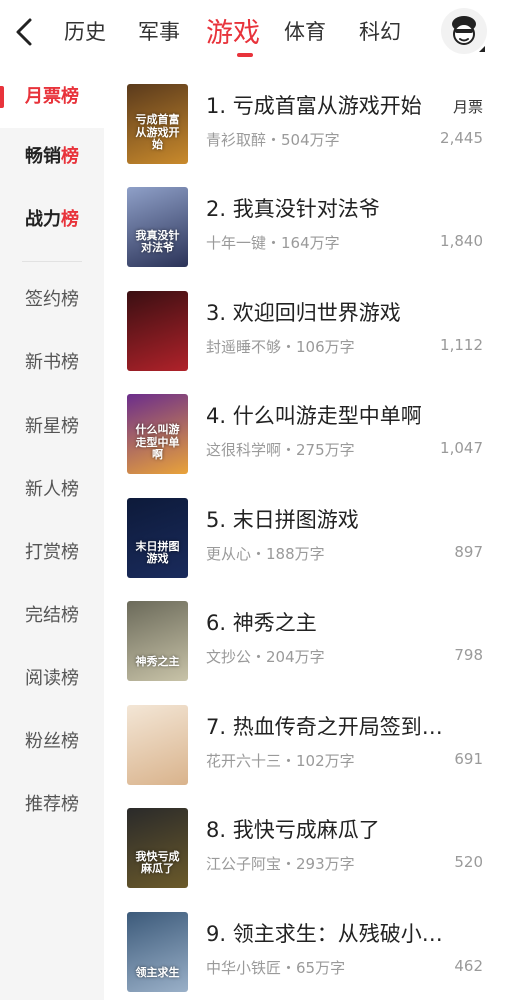 The height and width of the screenshot is (1000, 505). Describe the element at coordinates (461, 138) in the screenshot. I see `ticket-count: 2,445` at that location.